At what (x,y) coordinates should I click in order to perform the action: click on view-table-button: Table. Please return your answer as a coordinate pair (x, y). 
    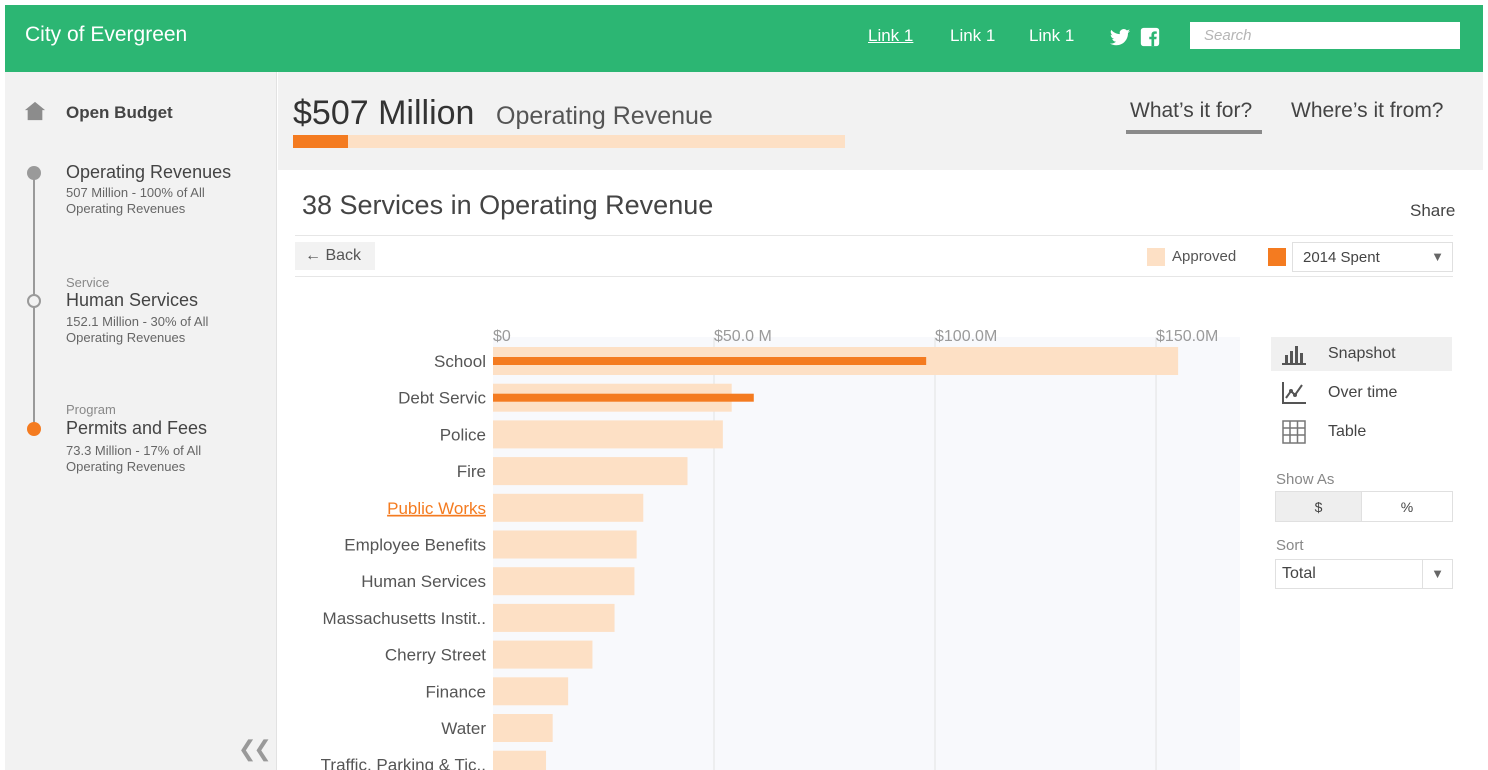
    Looking at the image, I should click on (1361, 432).